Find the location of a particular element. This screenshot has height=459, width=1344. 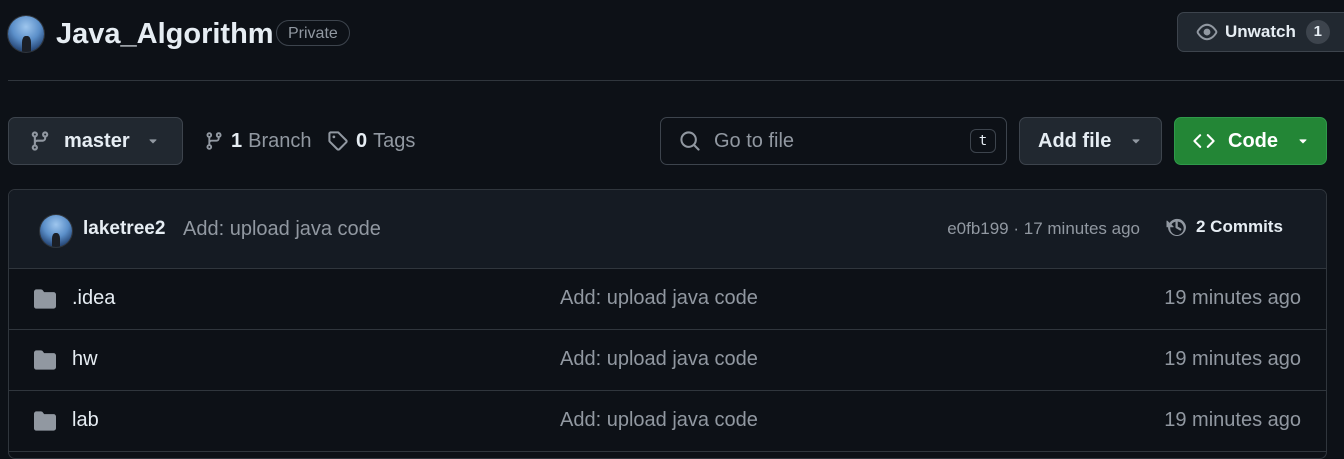

header-divider is located at coordinates (676, 80).